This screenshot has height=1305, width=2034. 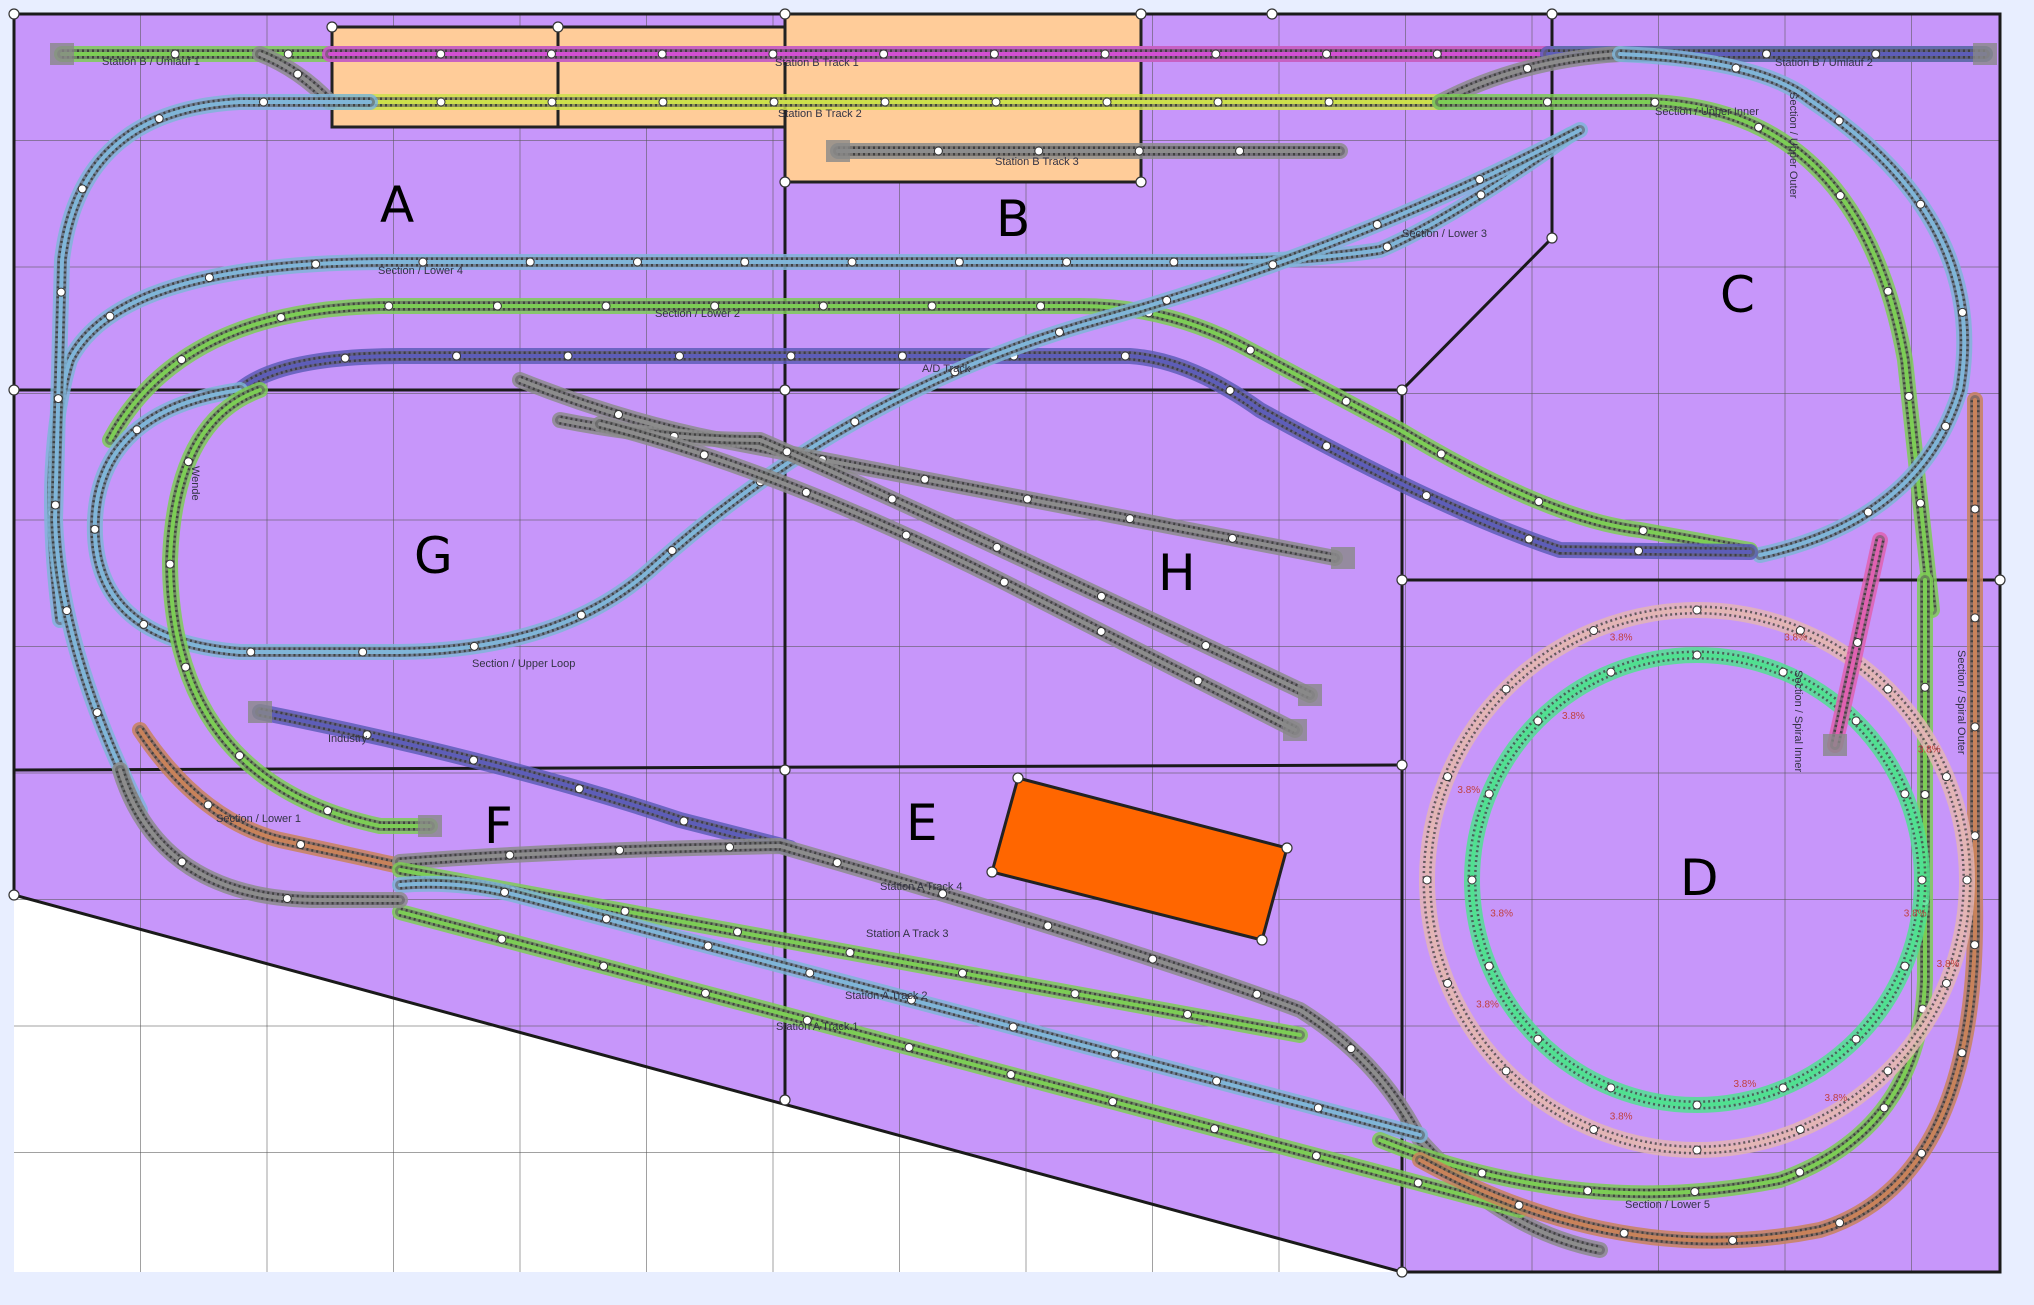 I want to click on section-letter-f: F, so click(x=498, y=826).